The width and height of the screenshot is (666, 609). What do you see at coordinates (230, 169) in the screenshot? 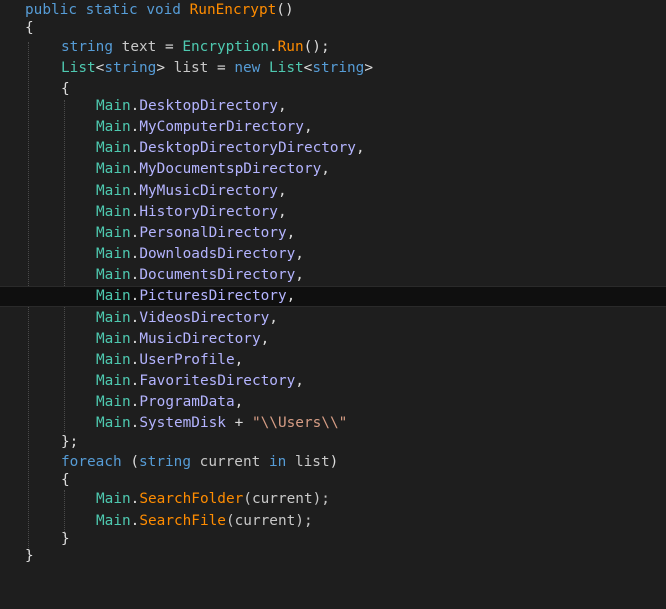
I see `property-directory: MyDocumentspDirectory` at bounding box center [230, 169].